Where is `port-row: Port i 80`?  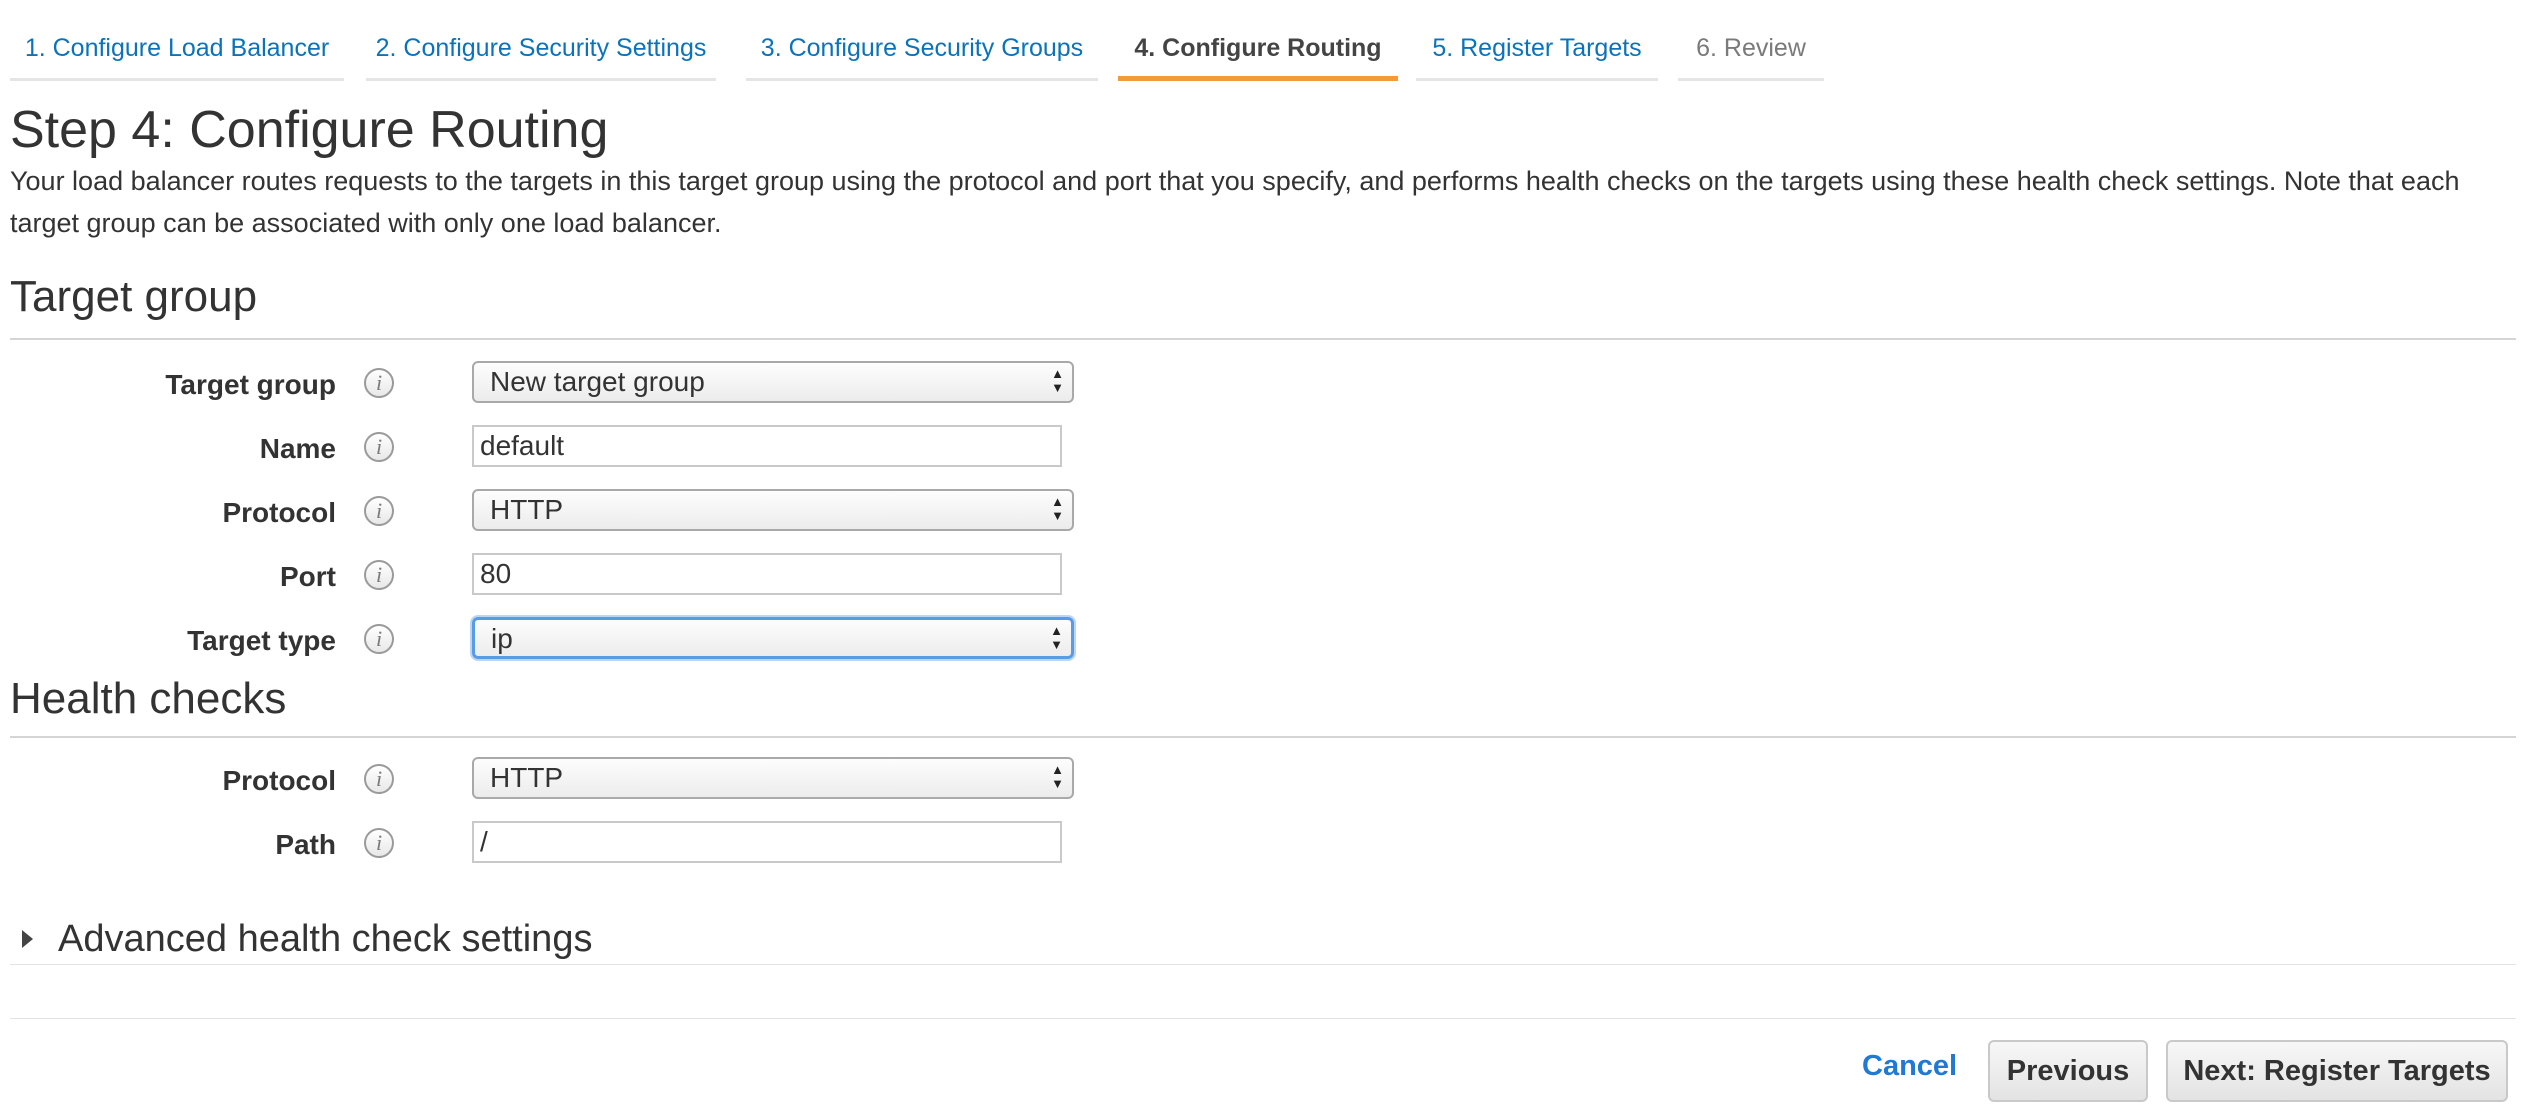 port-row: Port i 80 is located at coordinates (600, 577).